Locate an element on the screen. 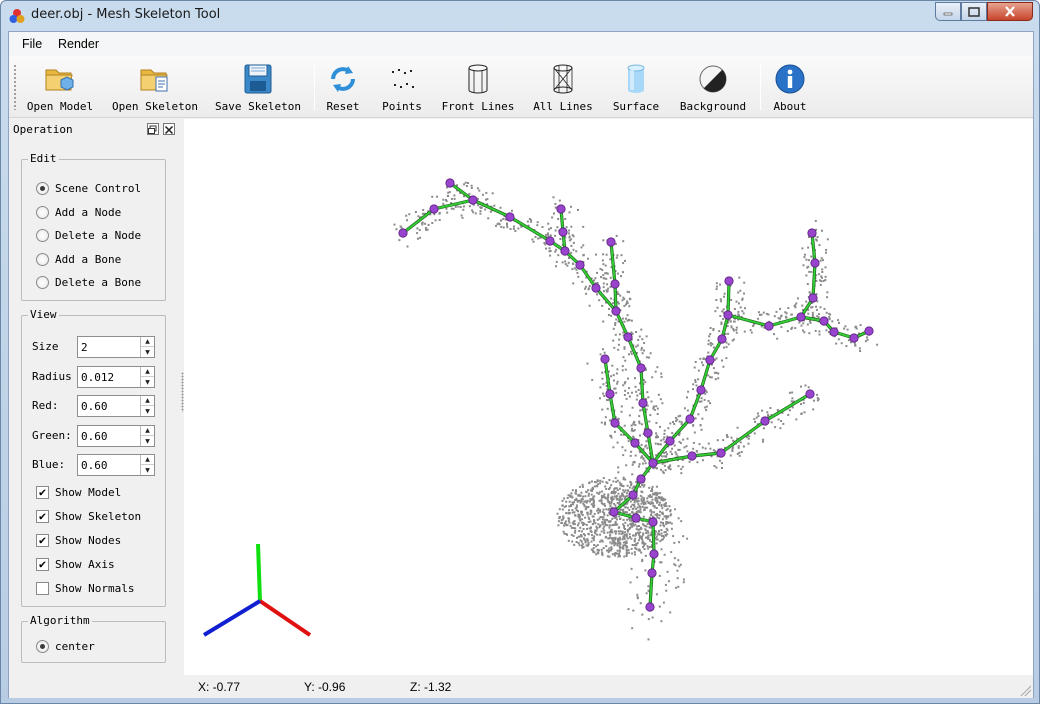 Image resolution: width=1040 pixels, height=704 pixels. radio-delete-node: Delete a Node is located at coordinates (88, 235).